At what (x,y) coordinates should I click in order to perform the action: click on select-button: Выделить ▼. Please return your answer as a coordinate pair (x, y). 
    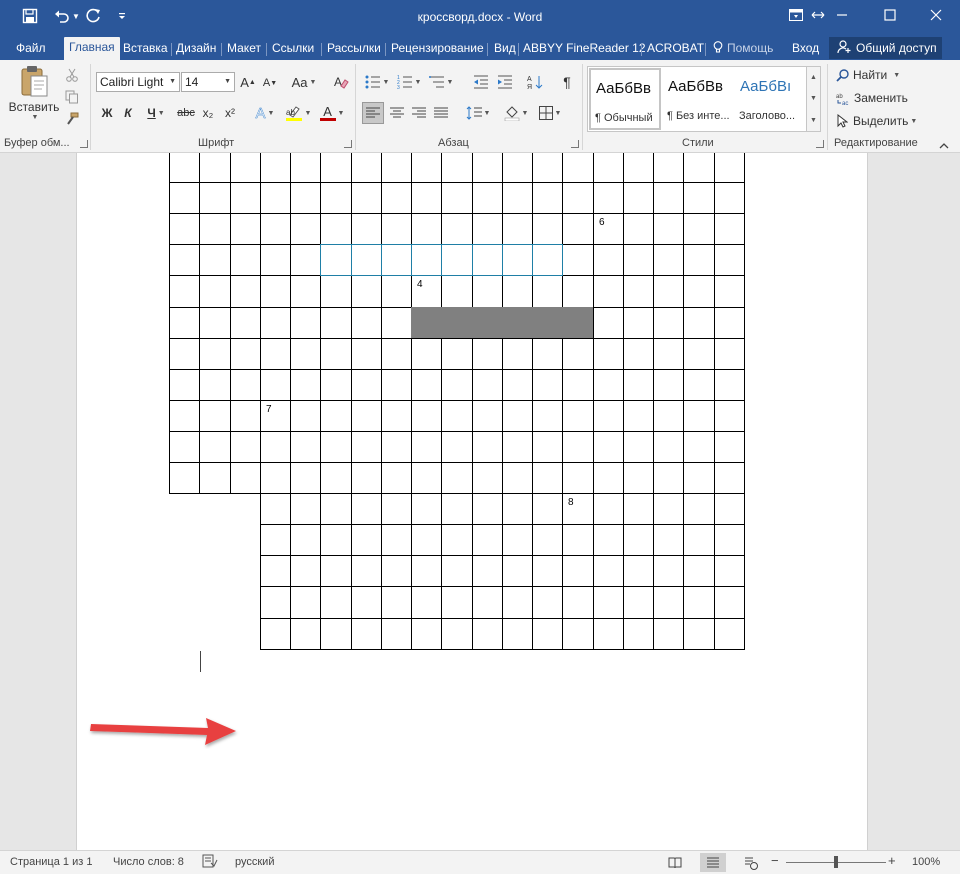
    Looking at the image, I should click on (876, 121).